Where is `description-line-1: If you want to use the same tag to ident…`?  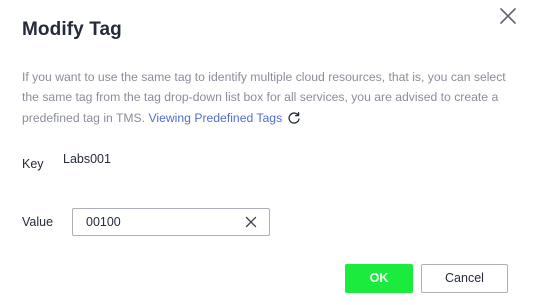
description-line-1: If you want to use the same tag to ident… is located at coordinates (264, 77).